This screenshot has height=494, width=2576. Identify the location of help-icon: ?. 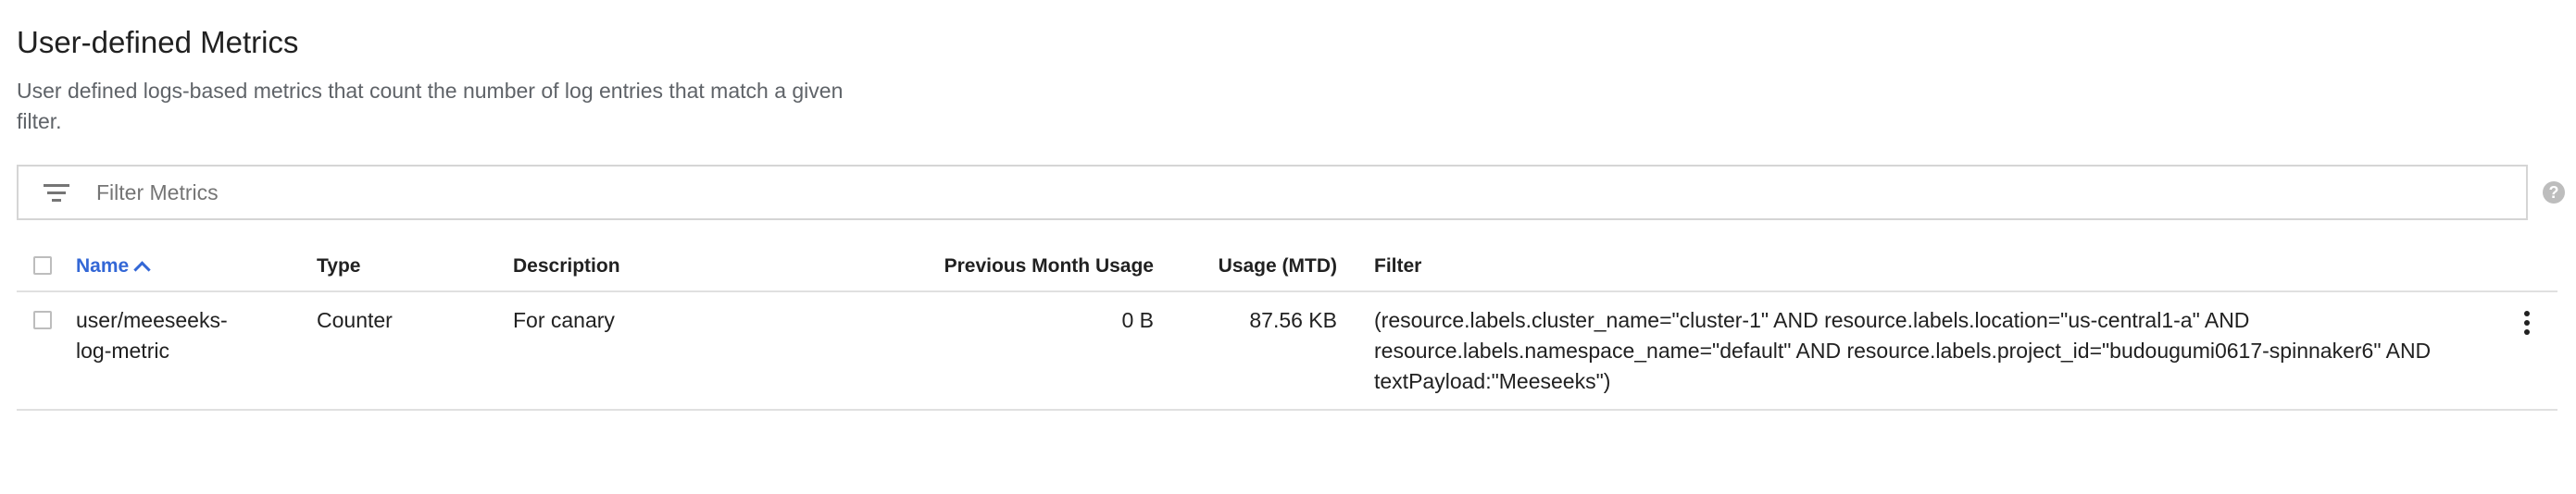
(2554, 193).